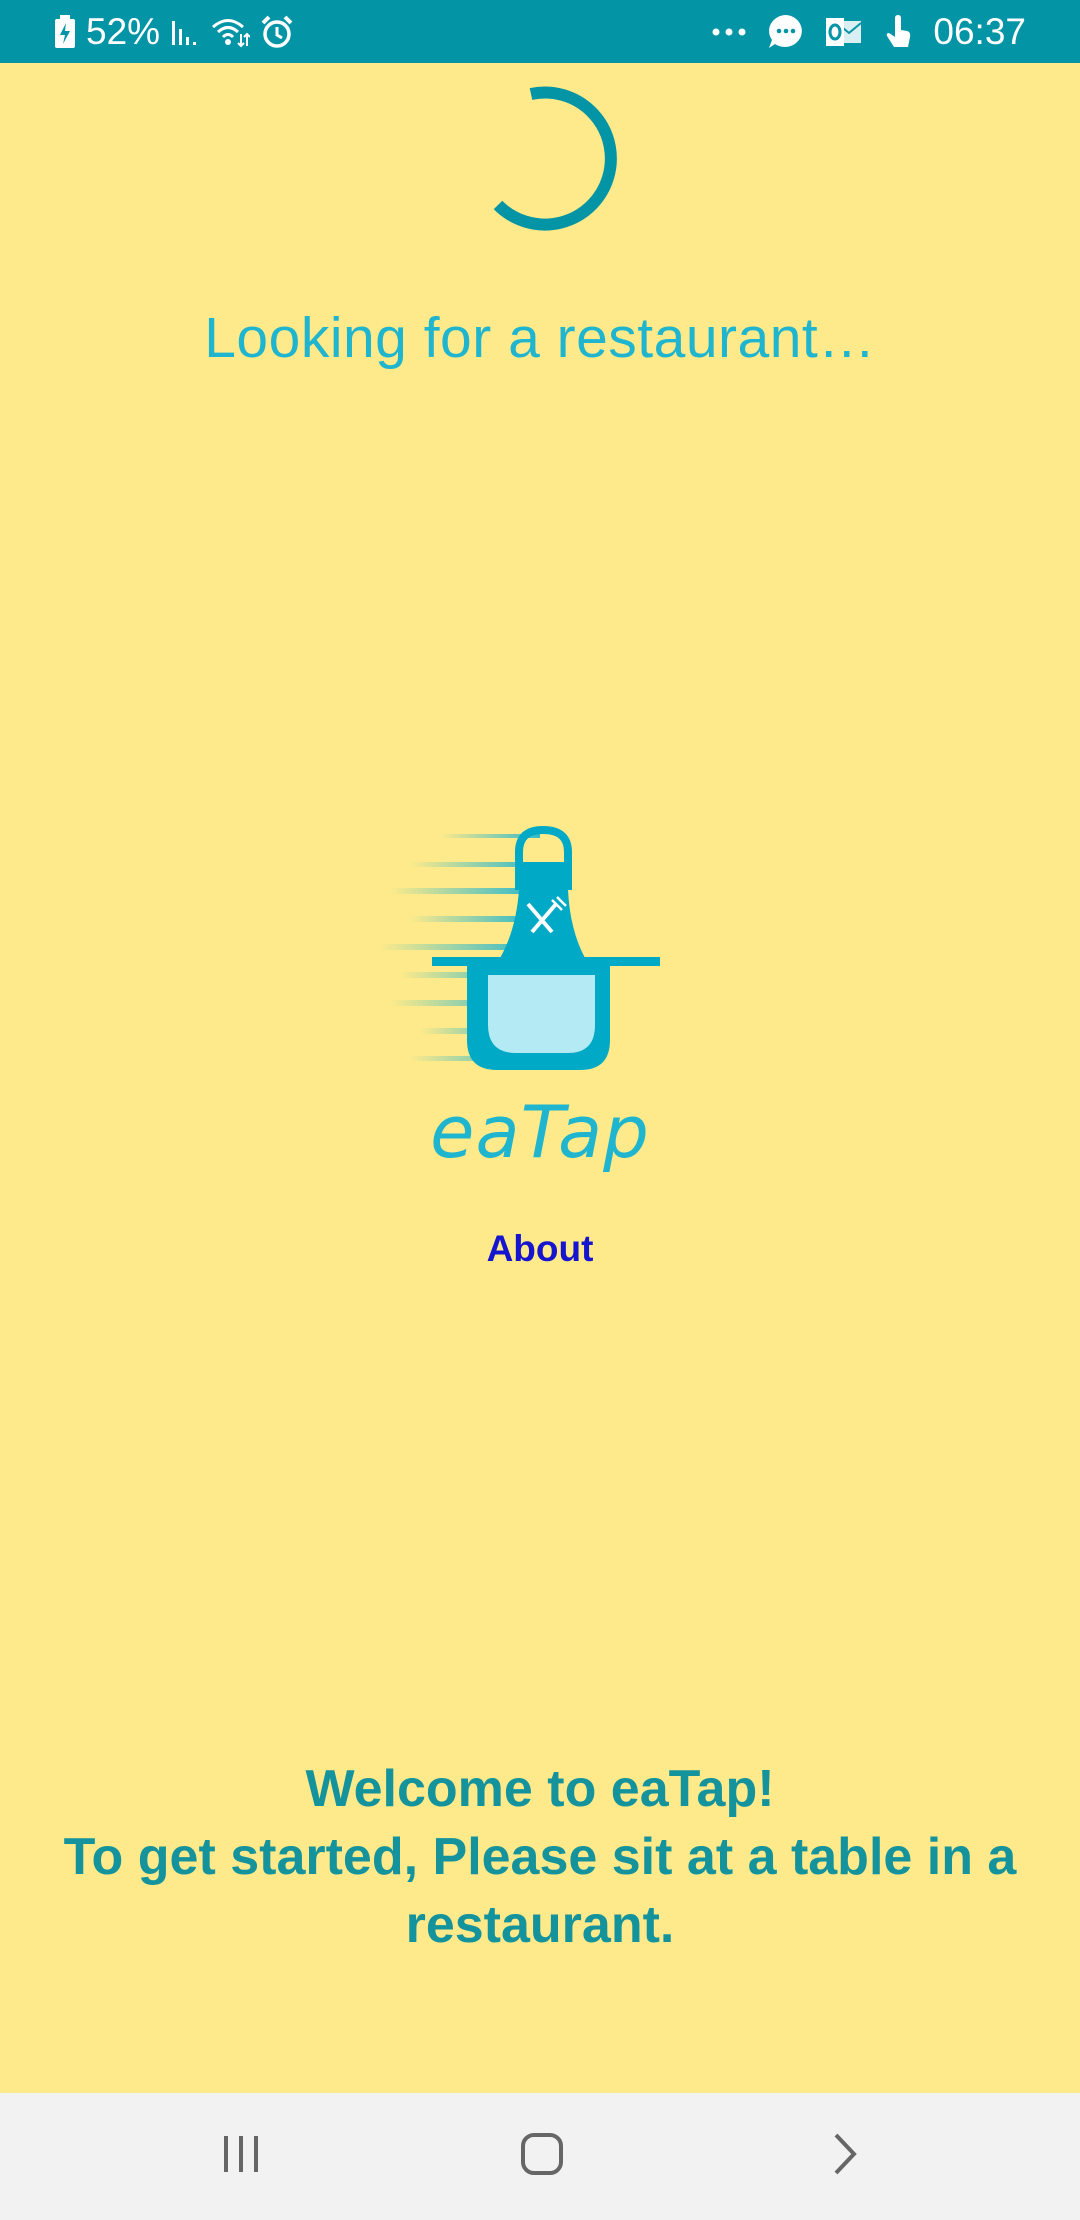  What do you see at coordinates (550, 162) in the screenshot?
I see `loading-spinner` at bounding box center [550, 162].